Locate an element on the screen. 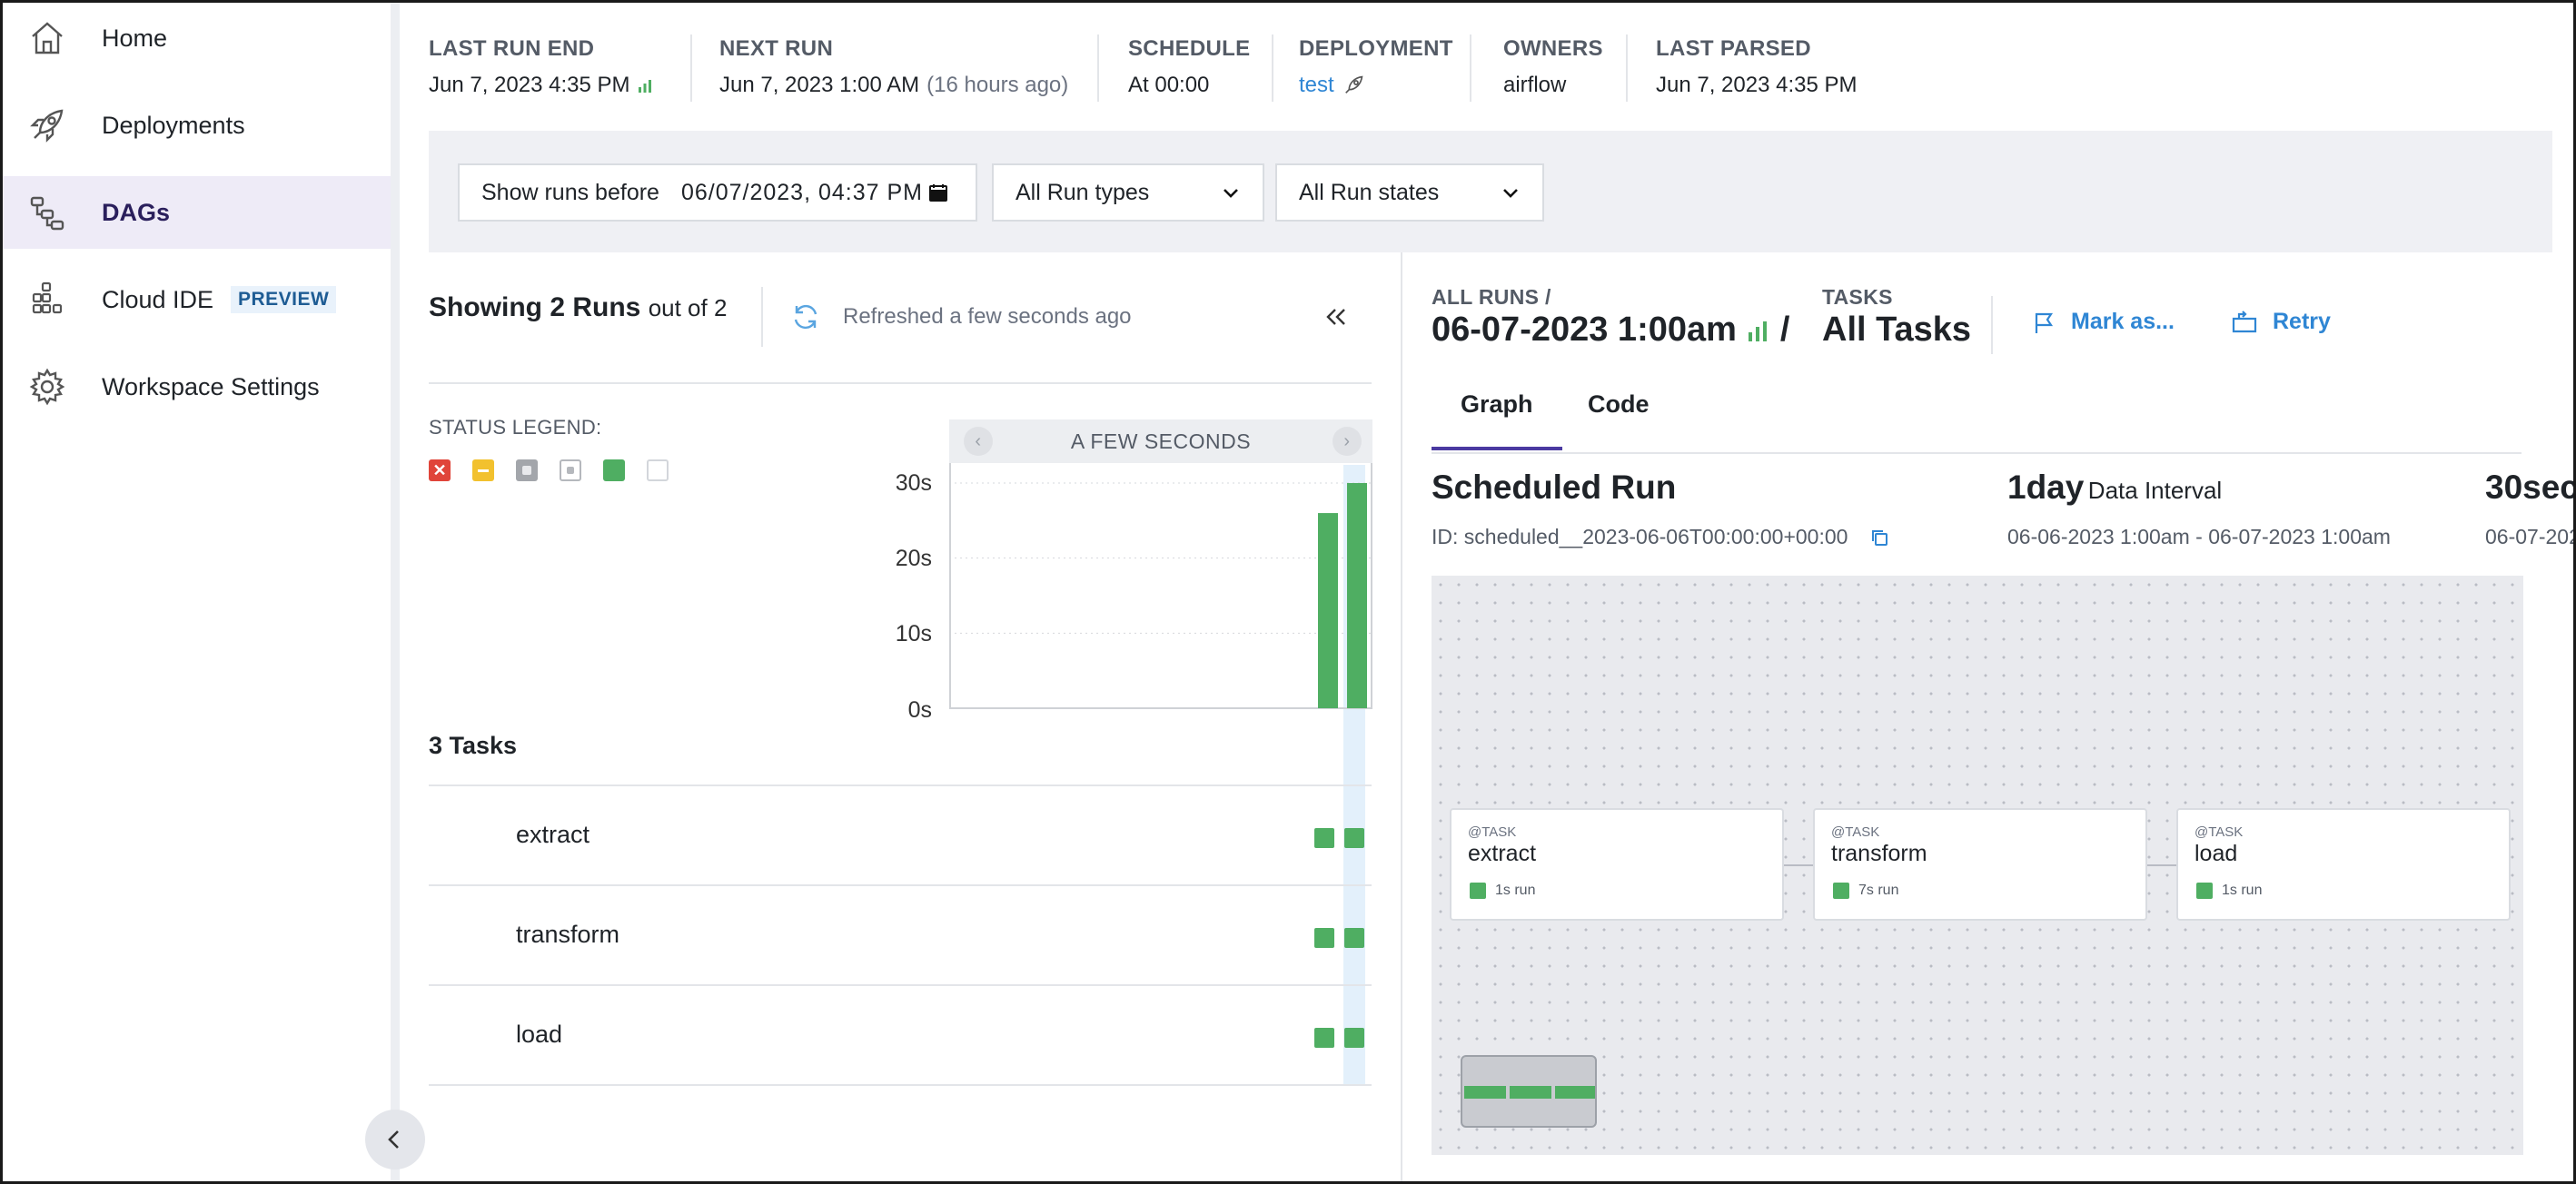 The width and height of the screenshot is (2576, 1184). chart-axis is located at coordinates (1160, 586).